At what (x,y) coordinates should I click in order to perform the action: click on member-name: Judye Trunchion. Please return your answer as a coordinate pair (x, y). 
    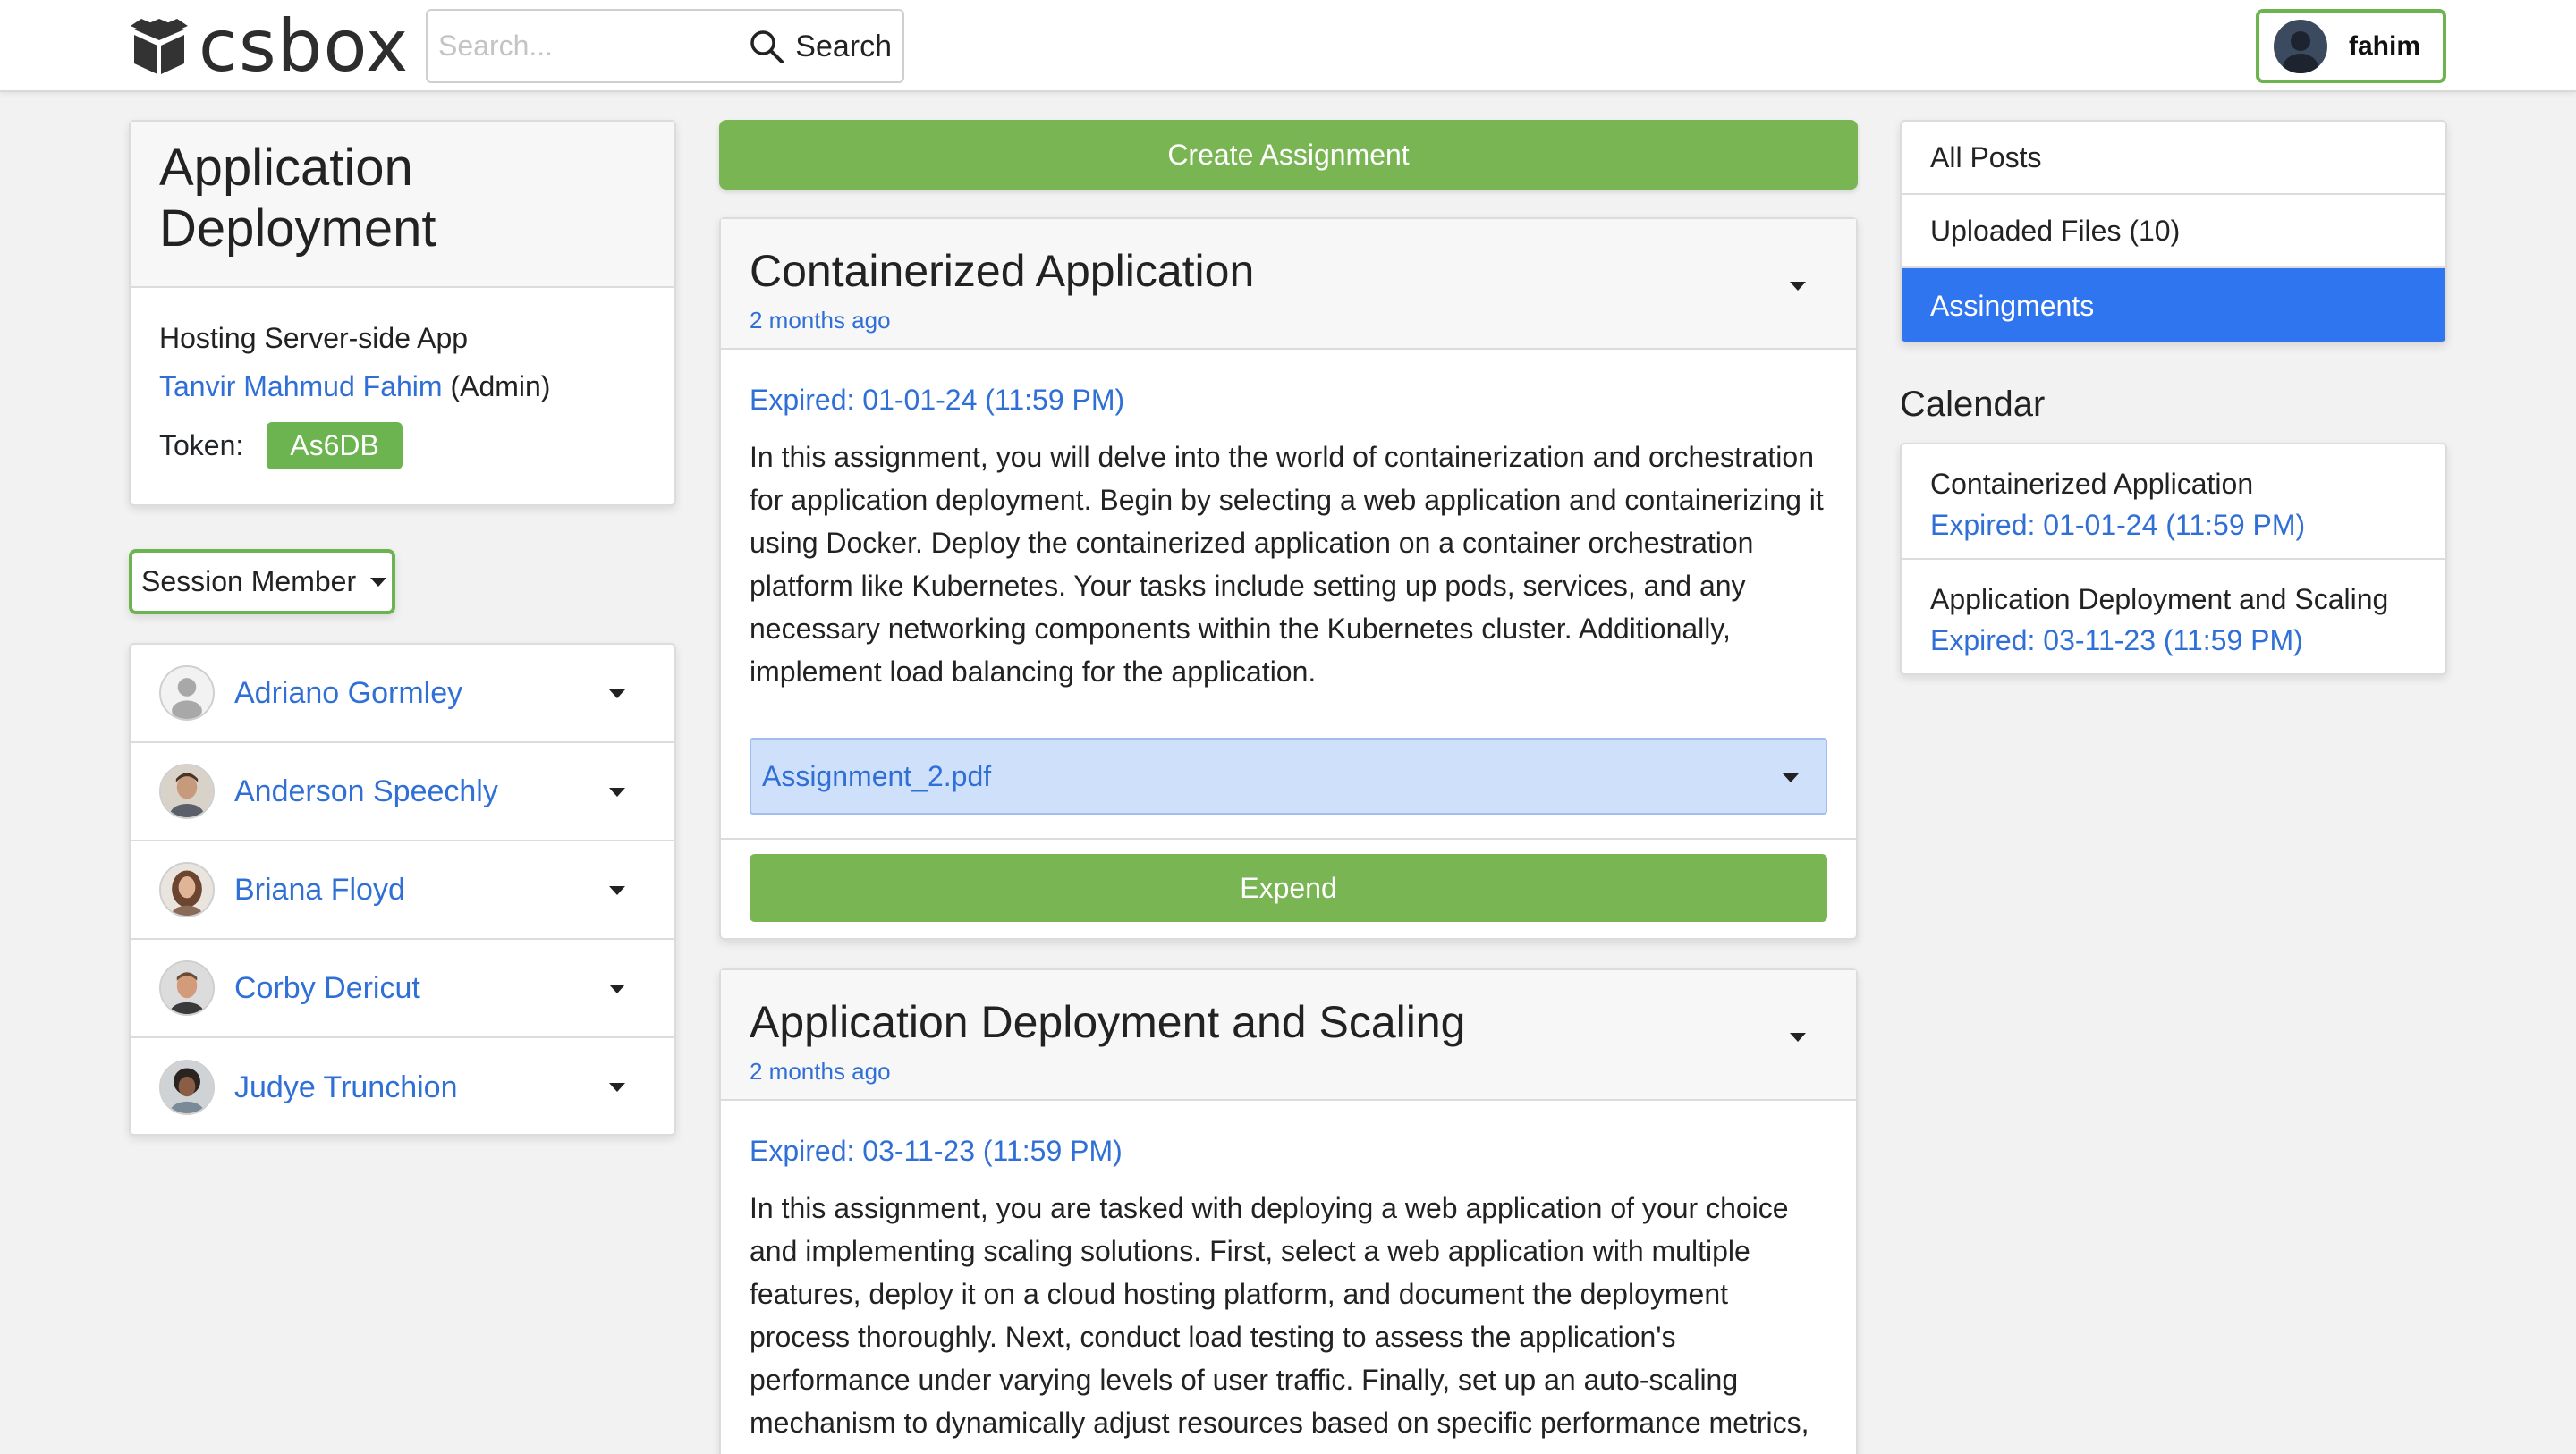
    Looking at the image, I should click on (346, 1087).